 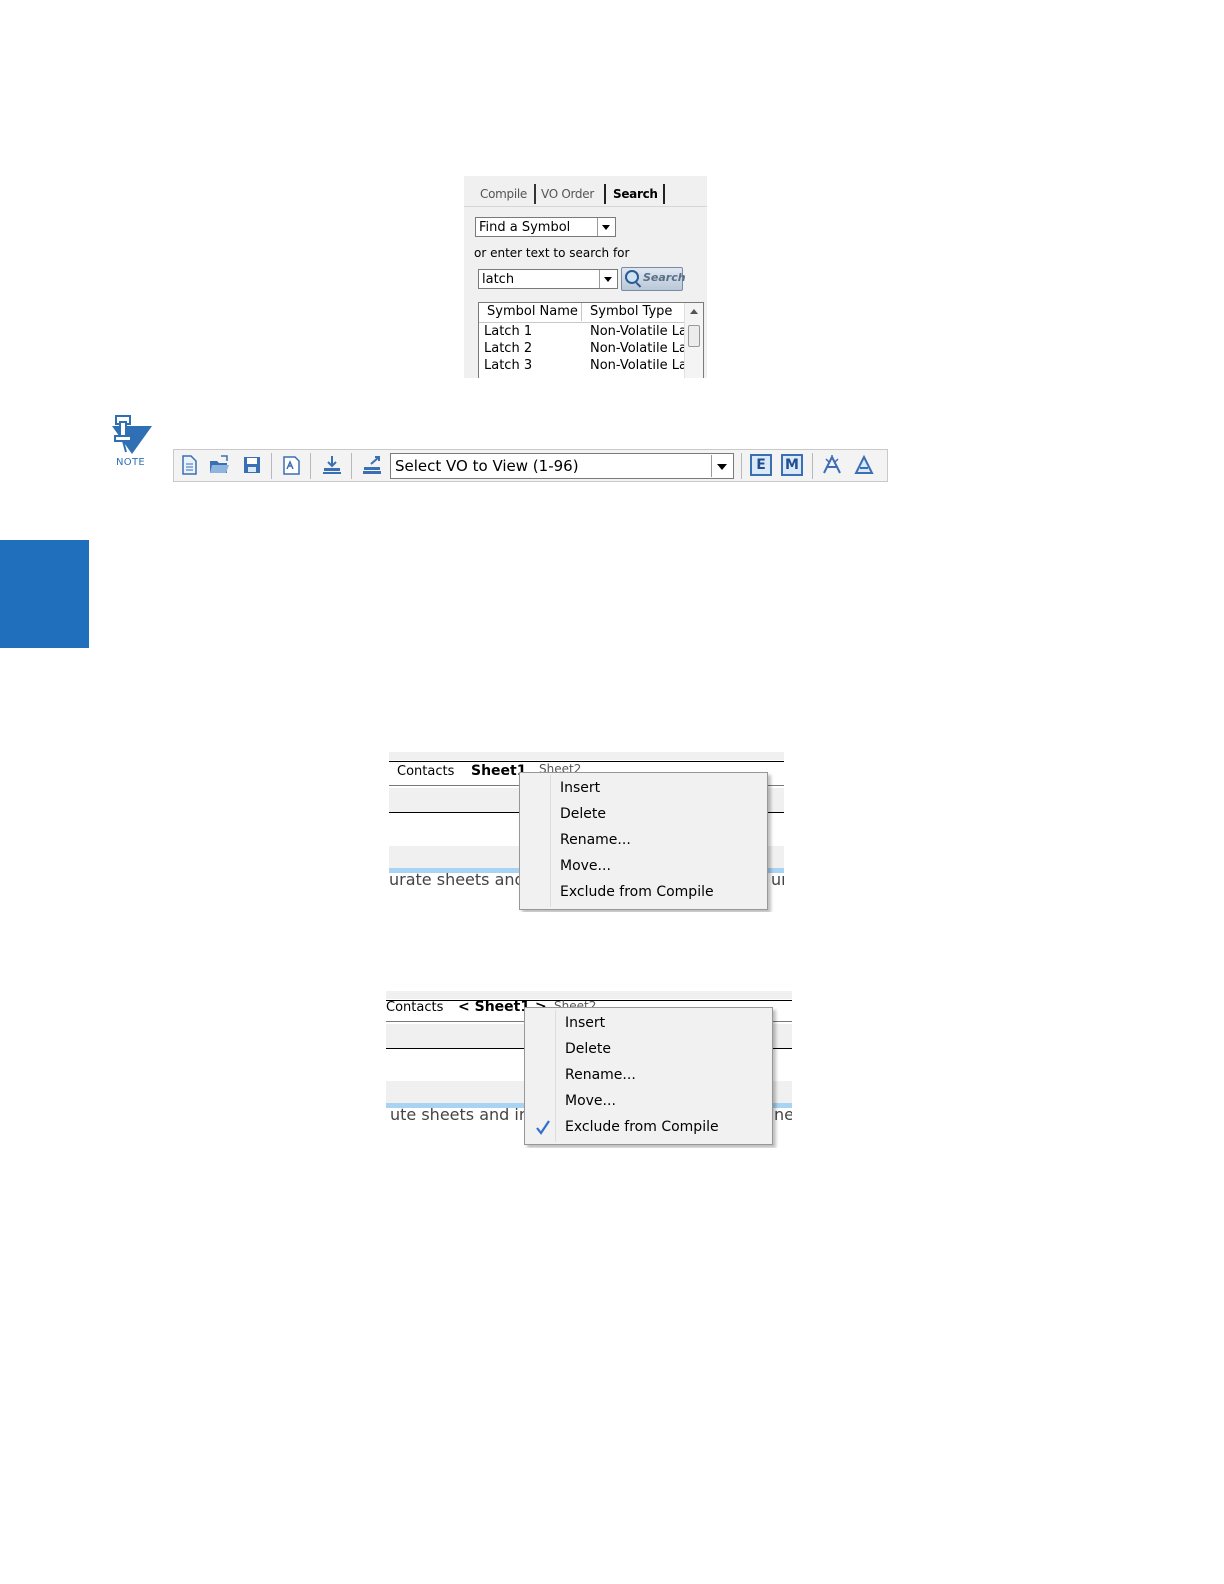 I want to click on logic-designer-toolbar: Select VO to View (1-96) E M, so click(x=530, y=465).